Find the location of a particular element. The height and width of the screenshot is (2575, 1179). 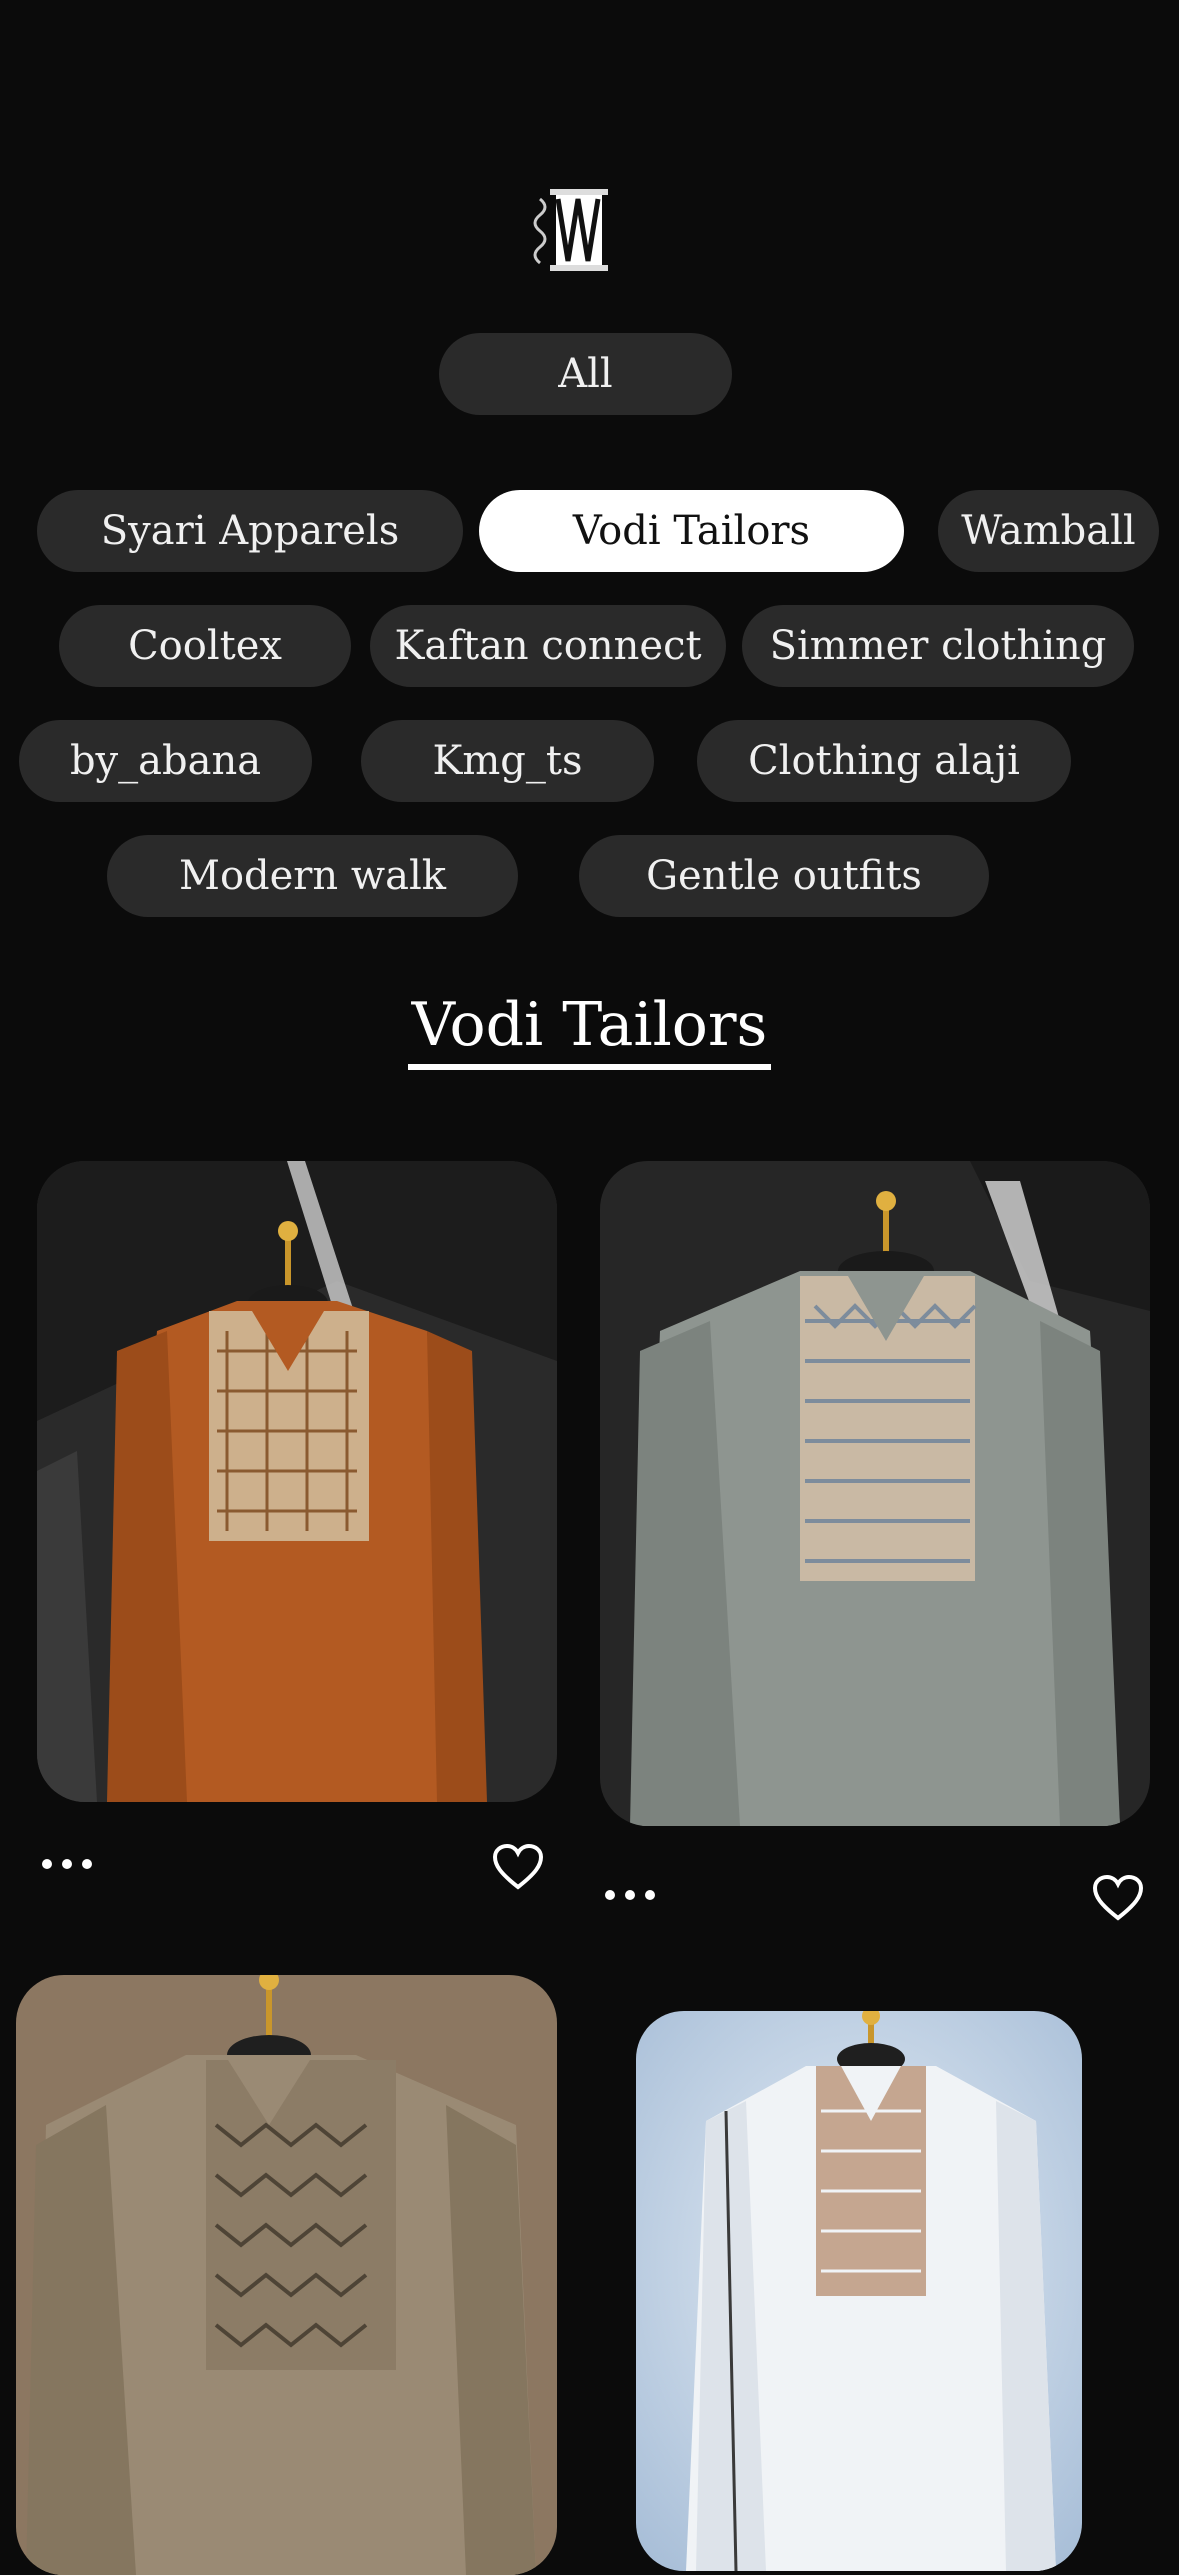

filter-chip-modern-walk: Modern walk is located at coordinates (312, 876).